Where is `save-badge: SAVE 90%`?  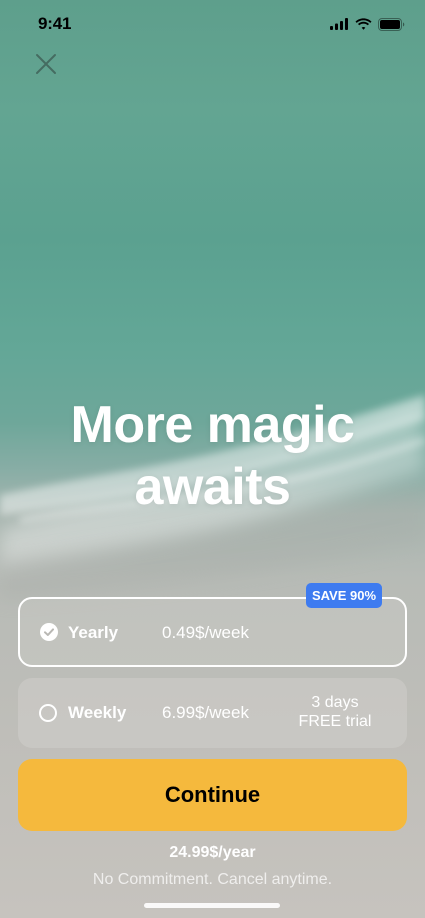 save-badge: SAVE 90% is located at coordinates (344, 595).